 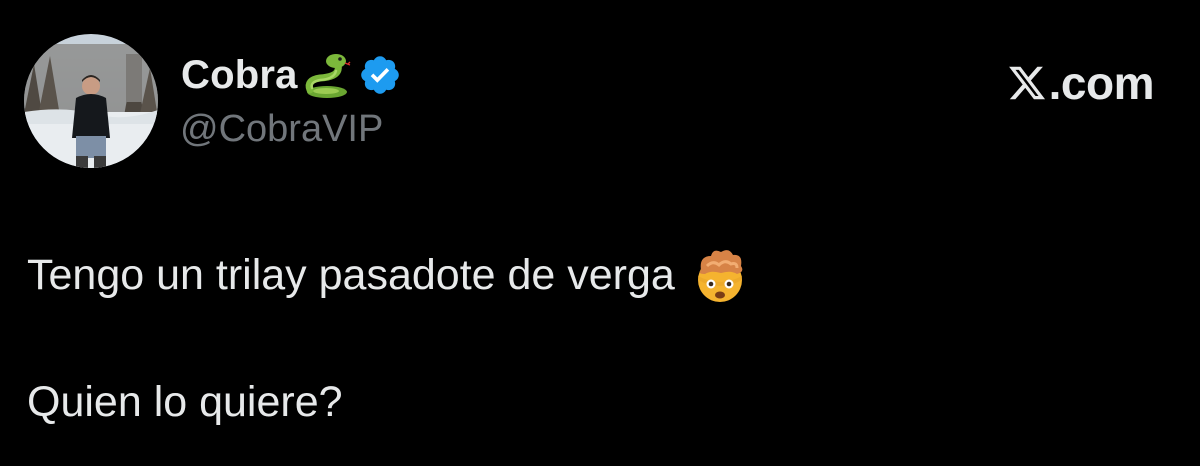 What do you see at coordinates (327, 75) in the screenshot?
I see `snake-icon` at bounding box center [327, 75].